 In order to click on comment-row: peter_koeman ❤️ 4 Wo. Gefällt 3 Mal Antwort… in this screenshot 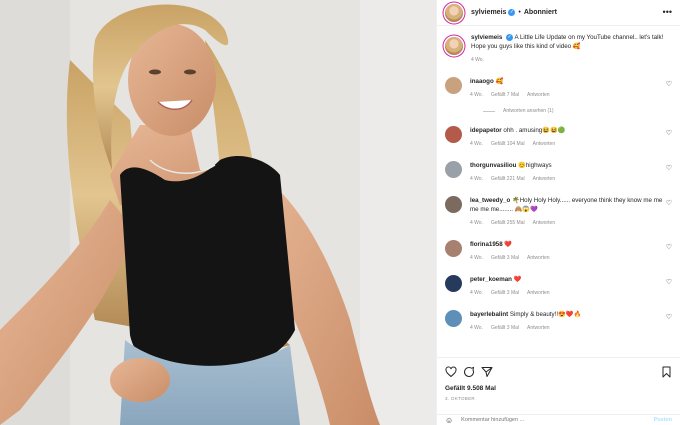, I will do `click(558, 286)`.